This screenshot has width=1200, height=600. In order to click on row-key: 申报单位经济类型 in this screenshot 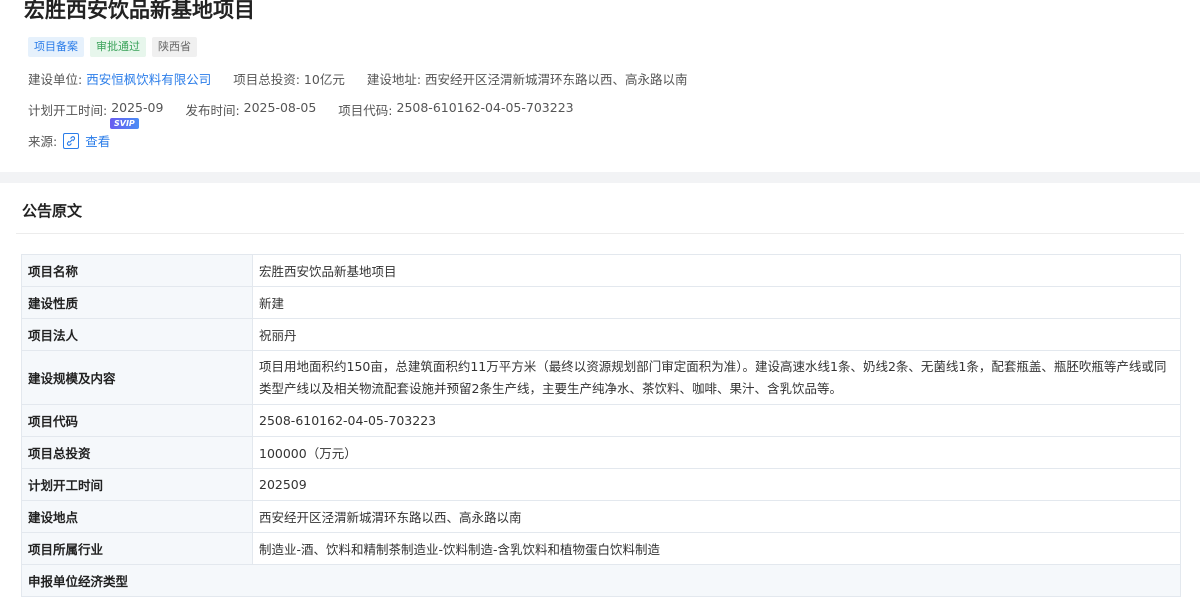, I will do `click(601, 580)`.